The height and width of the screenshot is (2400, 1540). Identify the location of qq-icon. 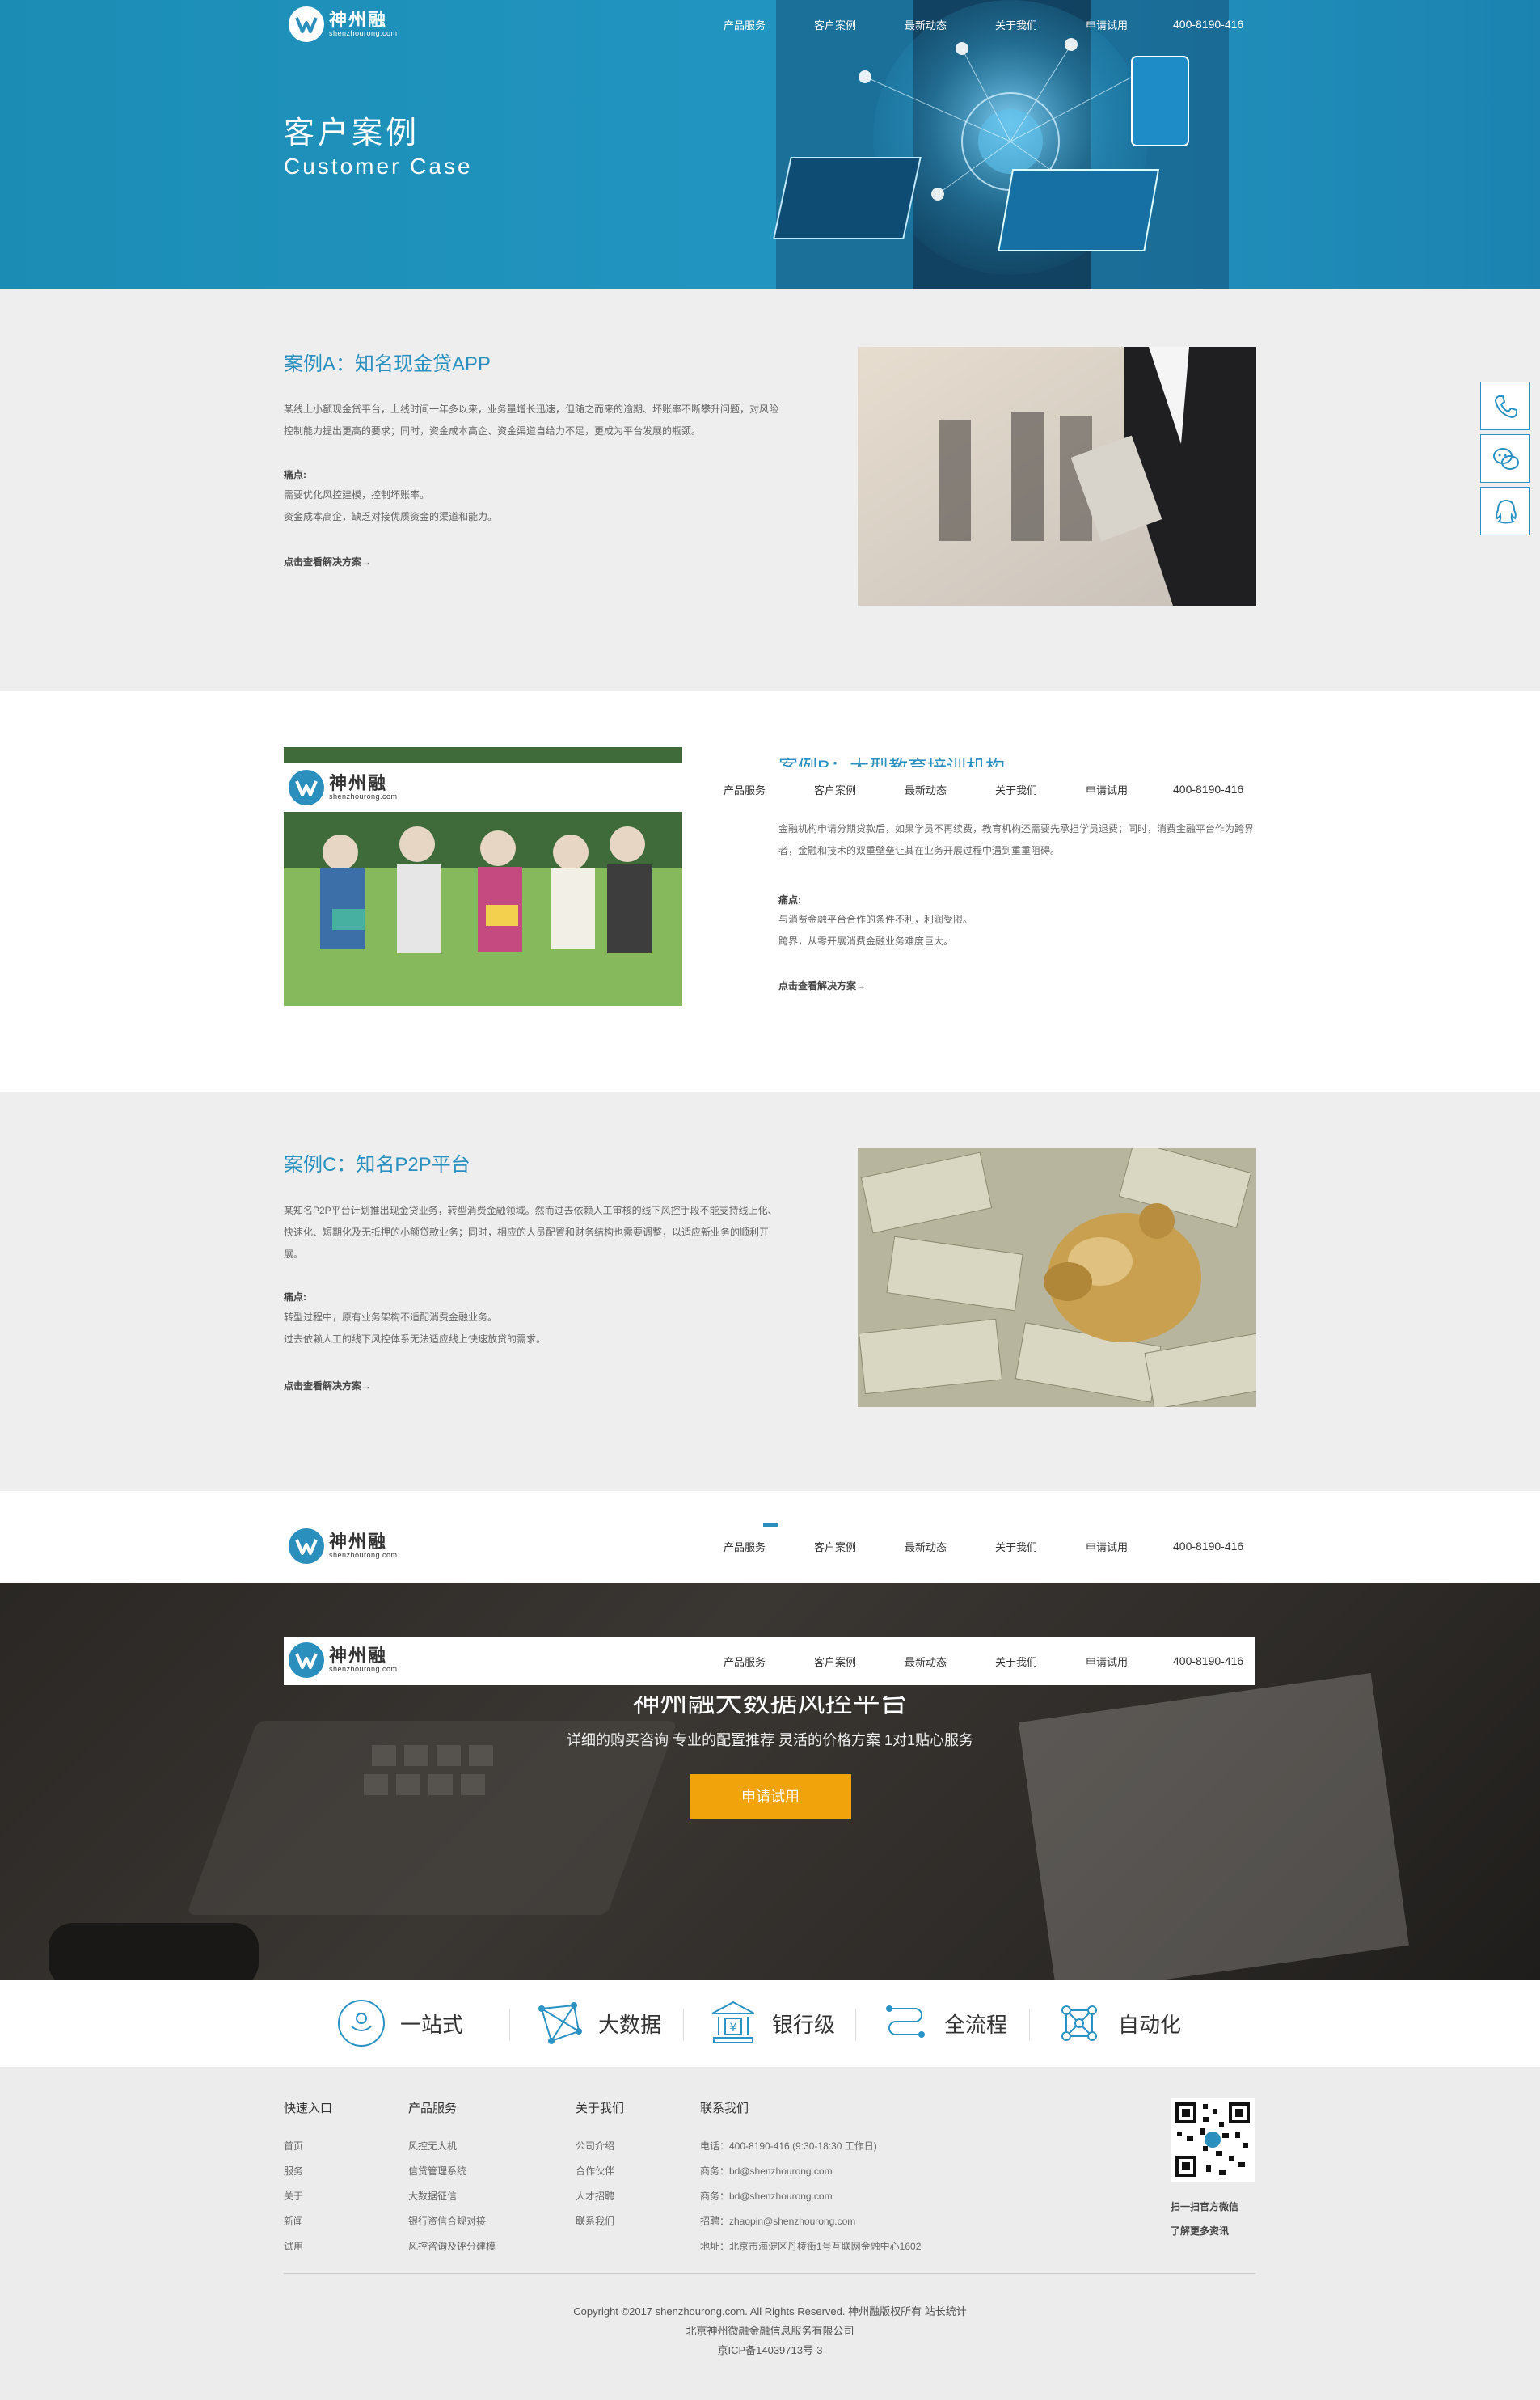
(1507, 511).